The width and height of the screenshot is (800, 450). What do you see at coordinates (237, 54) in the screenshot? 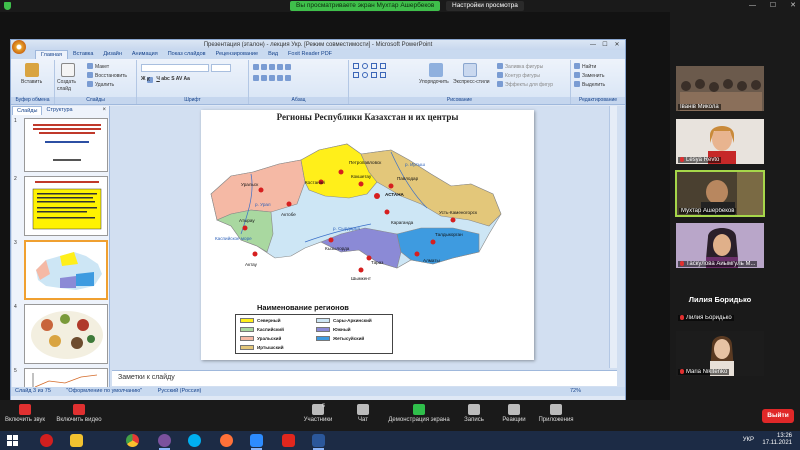
I see `tab-review: Рецензирование` at bounding box center [237, 54].